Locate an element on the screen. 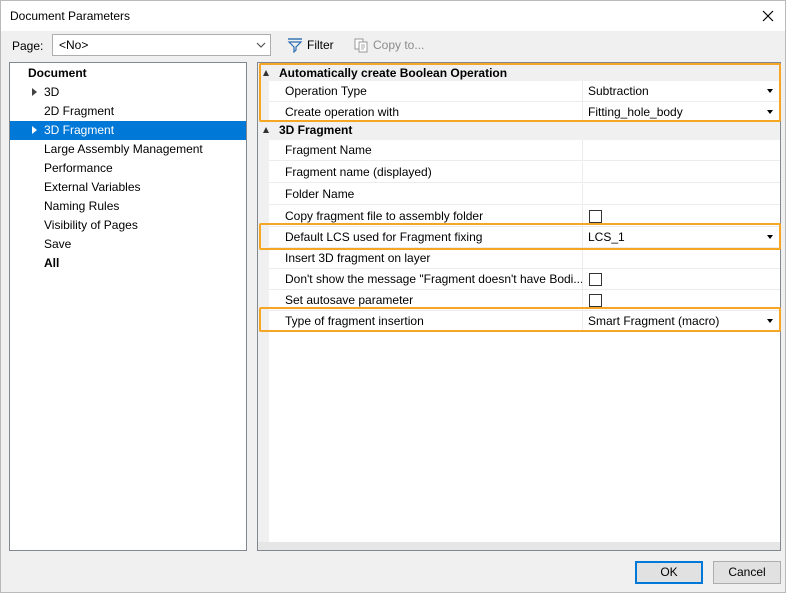 This screenshot has width=786, height=593. prop-folder-name: Folder Name is located at coordinates (524, 194).